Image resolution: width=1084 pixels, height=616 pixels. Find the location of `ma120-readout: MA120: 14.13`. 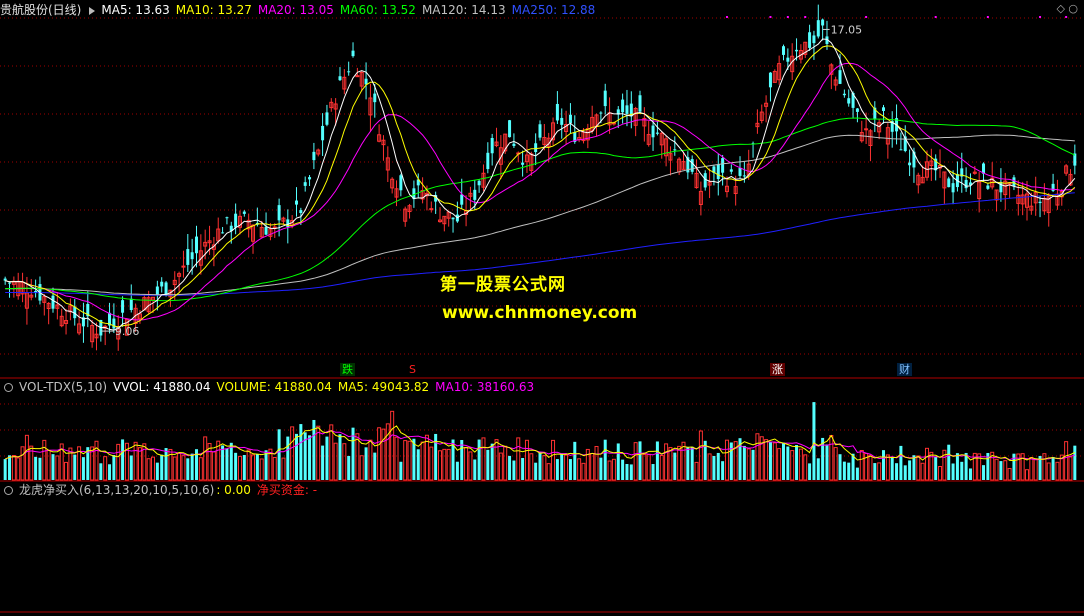

ma120-readout: MA120: 14.13 is located at coordinates (463, 10).